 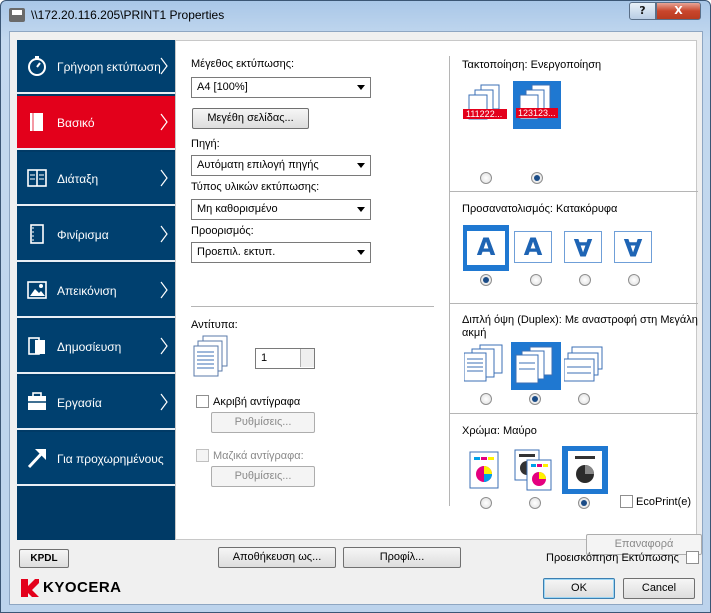 I want to click on sidebar-item-job: Εργασία, so click(x=96, y=403).